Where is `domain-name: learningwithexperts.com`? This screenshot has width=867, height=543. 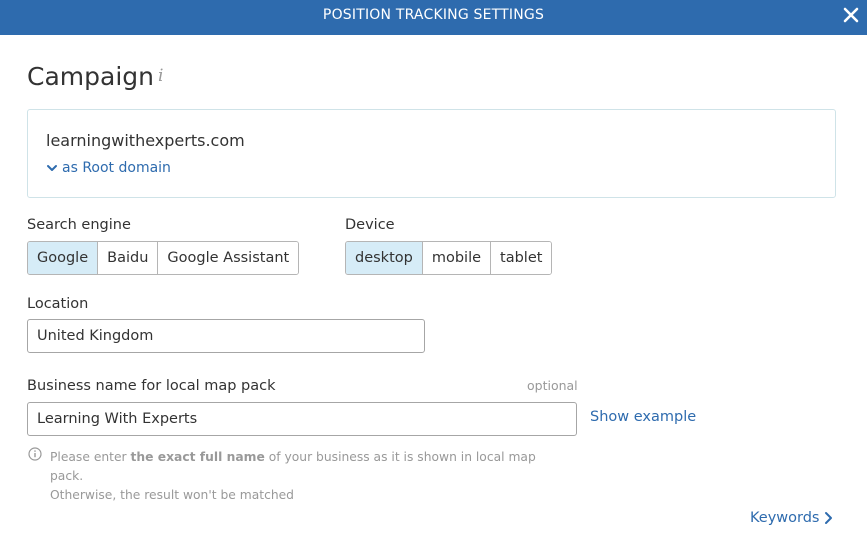 domain-name: learningwithexperts.com is located at coordinates (145, 140).